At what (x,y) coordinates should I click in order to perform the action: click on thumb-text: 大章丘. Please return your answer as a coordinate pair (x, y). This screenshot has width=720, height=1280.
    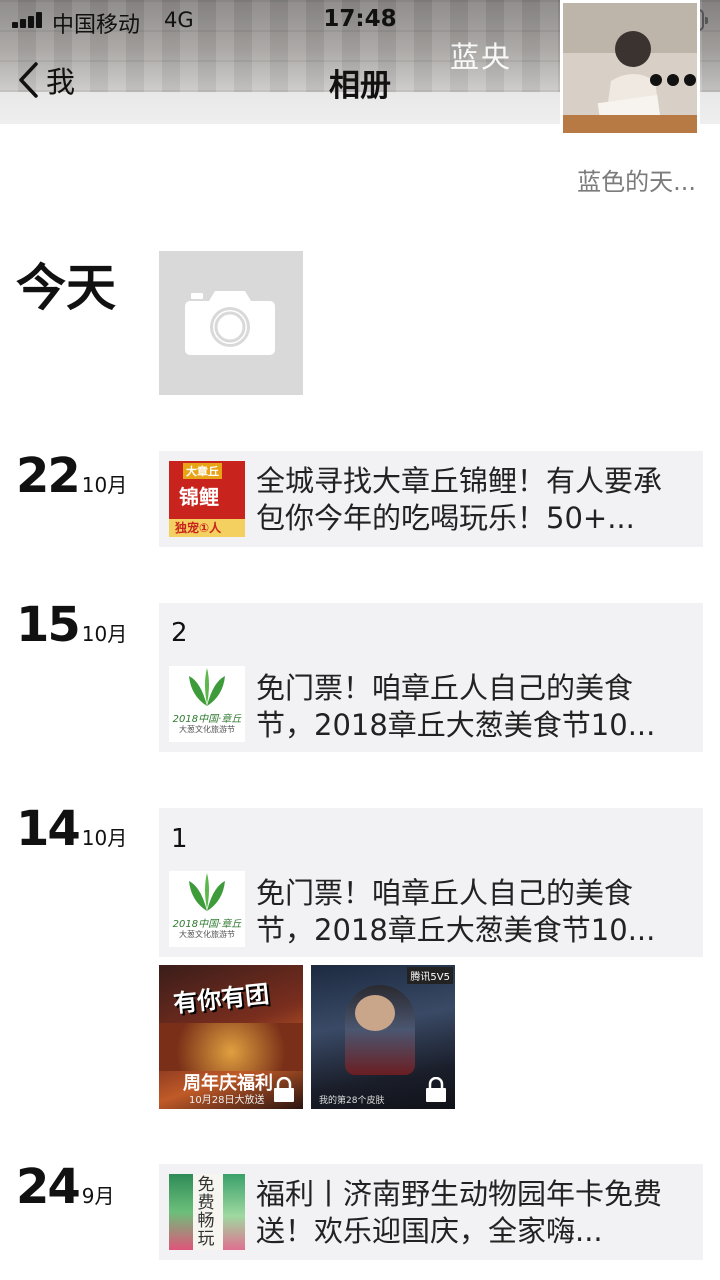
    Looking at the image, I should click on (202, 471).